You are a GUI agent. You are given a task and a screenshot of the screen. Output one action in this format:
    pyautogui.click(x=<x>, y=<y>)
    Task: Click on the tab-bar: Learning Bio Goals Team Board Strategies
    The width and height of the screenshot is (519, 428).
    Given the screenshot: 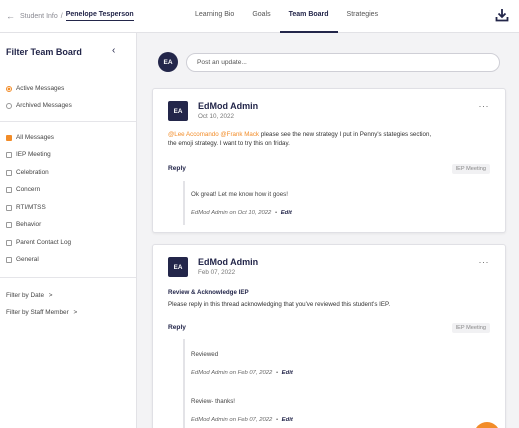 What is the action you would take?
    pyautogui.click(x=286, y=16)
    